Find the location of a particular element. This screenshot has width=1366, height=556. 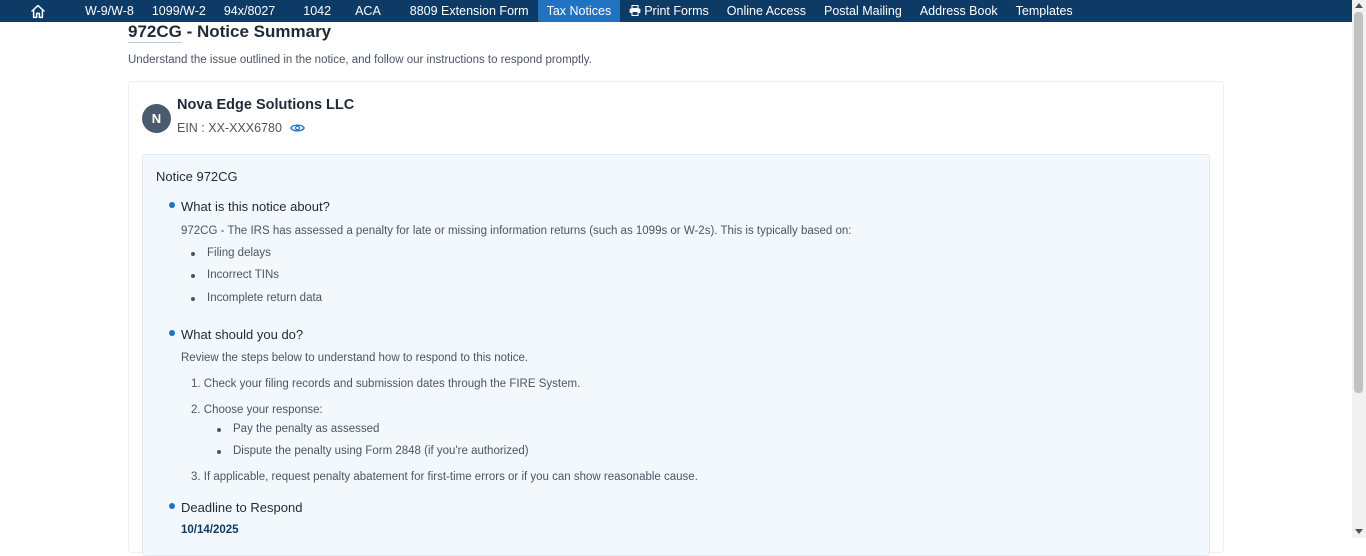

home-icon is located at coordinates (38, 11).